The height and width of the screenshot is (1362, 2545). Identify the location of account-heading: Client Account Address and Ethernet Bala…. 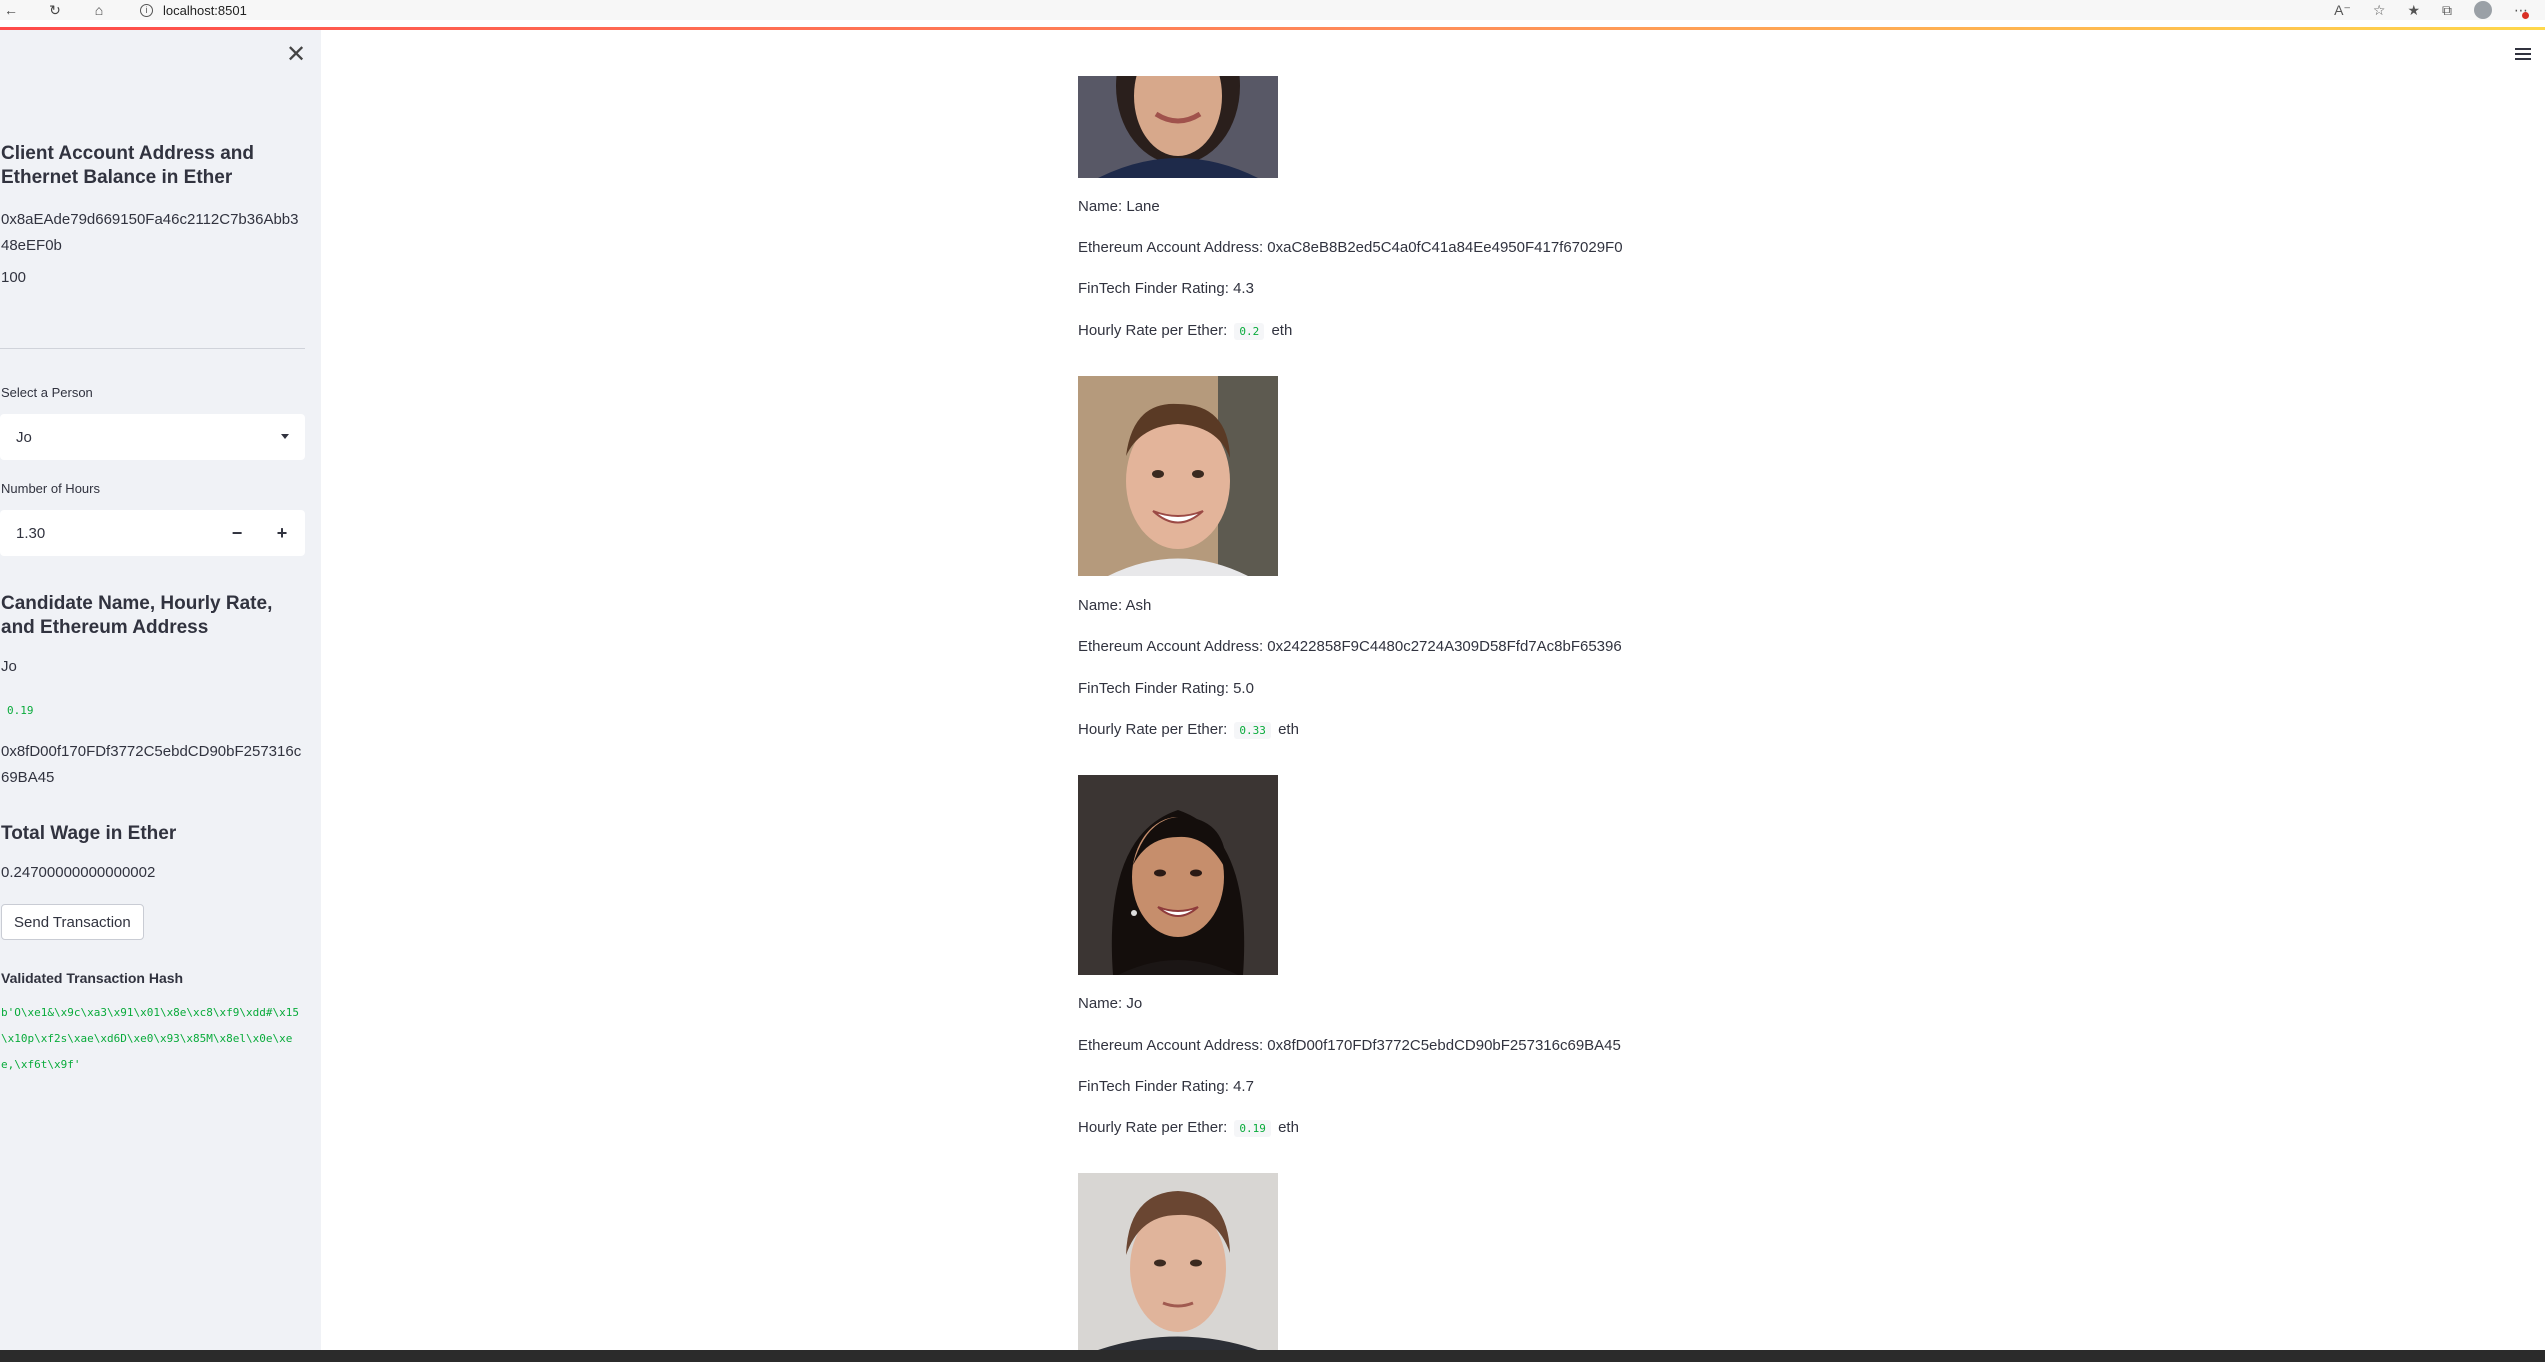
(128, 165).